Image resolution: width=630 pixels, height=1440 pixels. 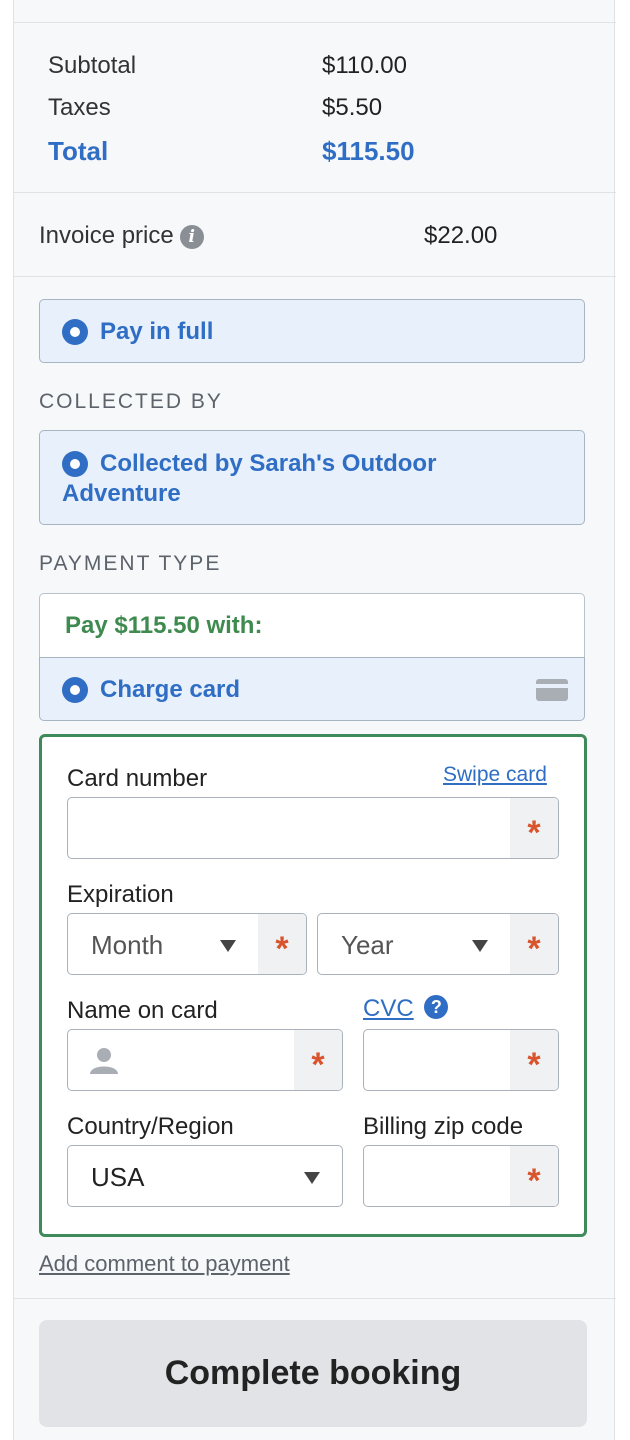 I want to click on collected-by-heading: COLLECTED BY, so click(x=131, y=401).